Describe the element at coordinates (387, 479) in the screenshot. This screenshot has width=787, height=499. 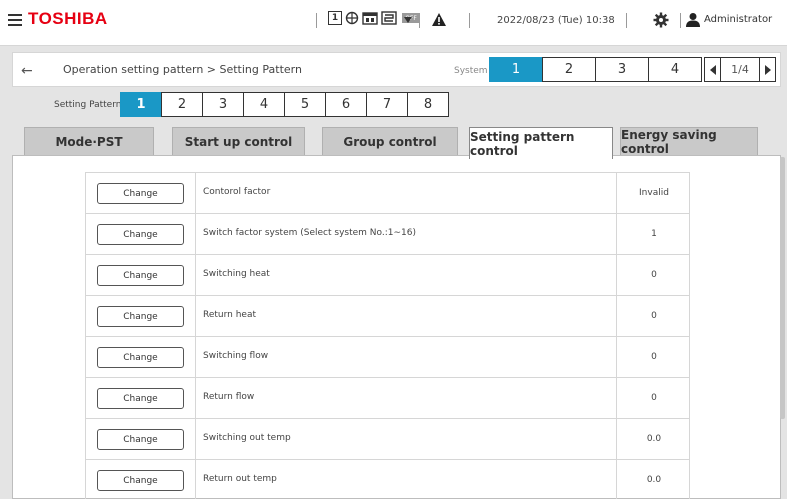
I see `table-row: Change Return out temp 0.0` at that location.